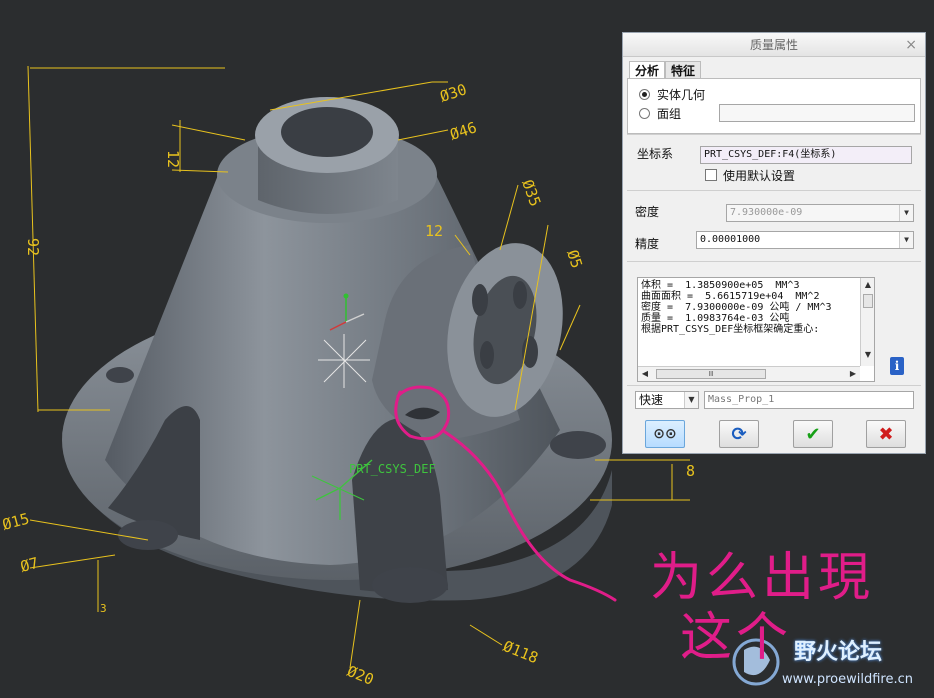 The height and width of the screenshot is (698, 934). I want to click on tab-analysis: 分析, so click(647, 70).